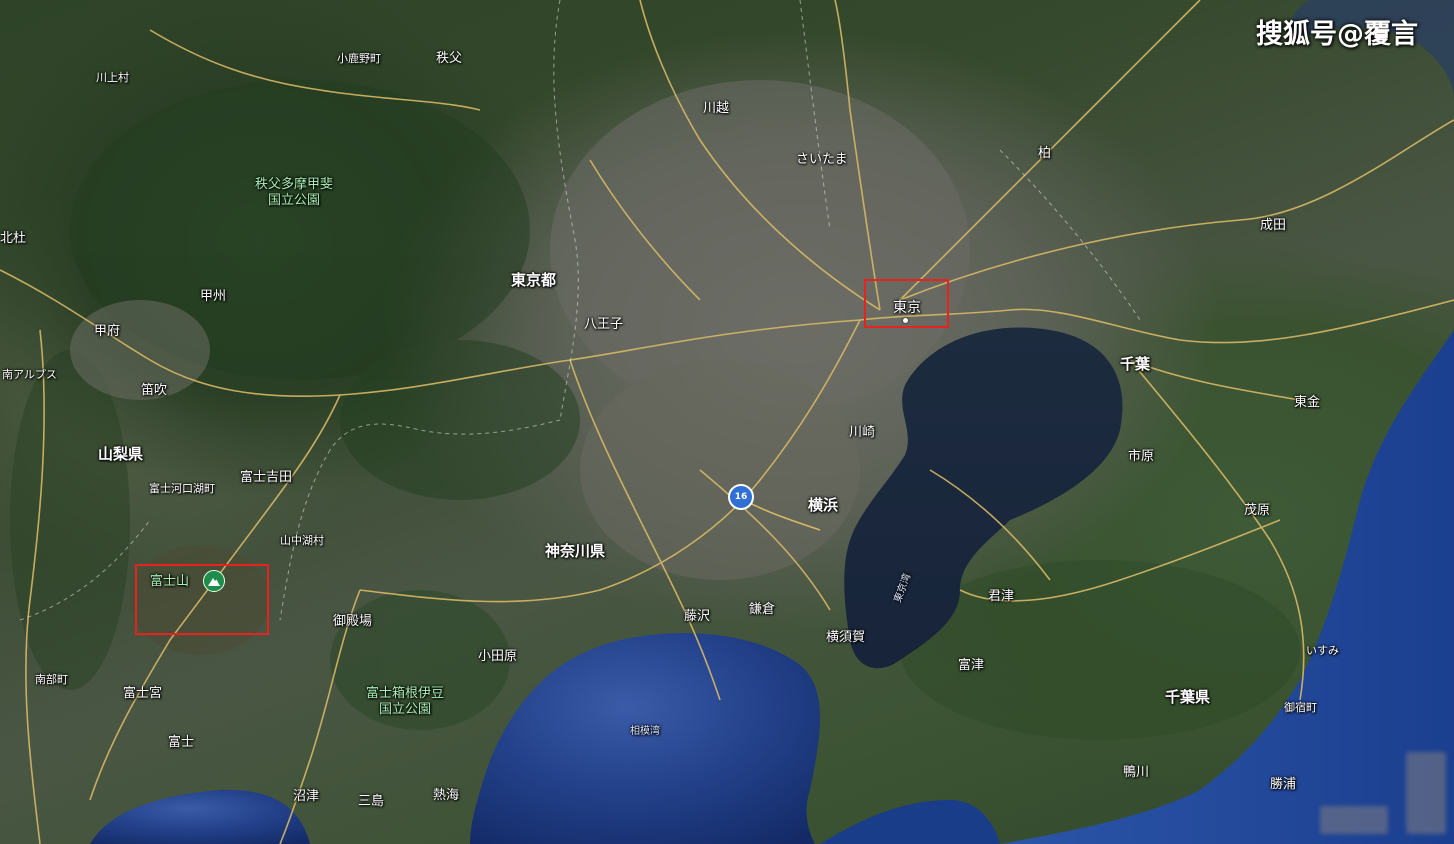 The height and width of the screenshot is (844, 1454). I want to click on label-kamogawa: 鴨川, so click(1136, 770).